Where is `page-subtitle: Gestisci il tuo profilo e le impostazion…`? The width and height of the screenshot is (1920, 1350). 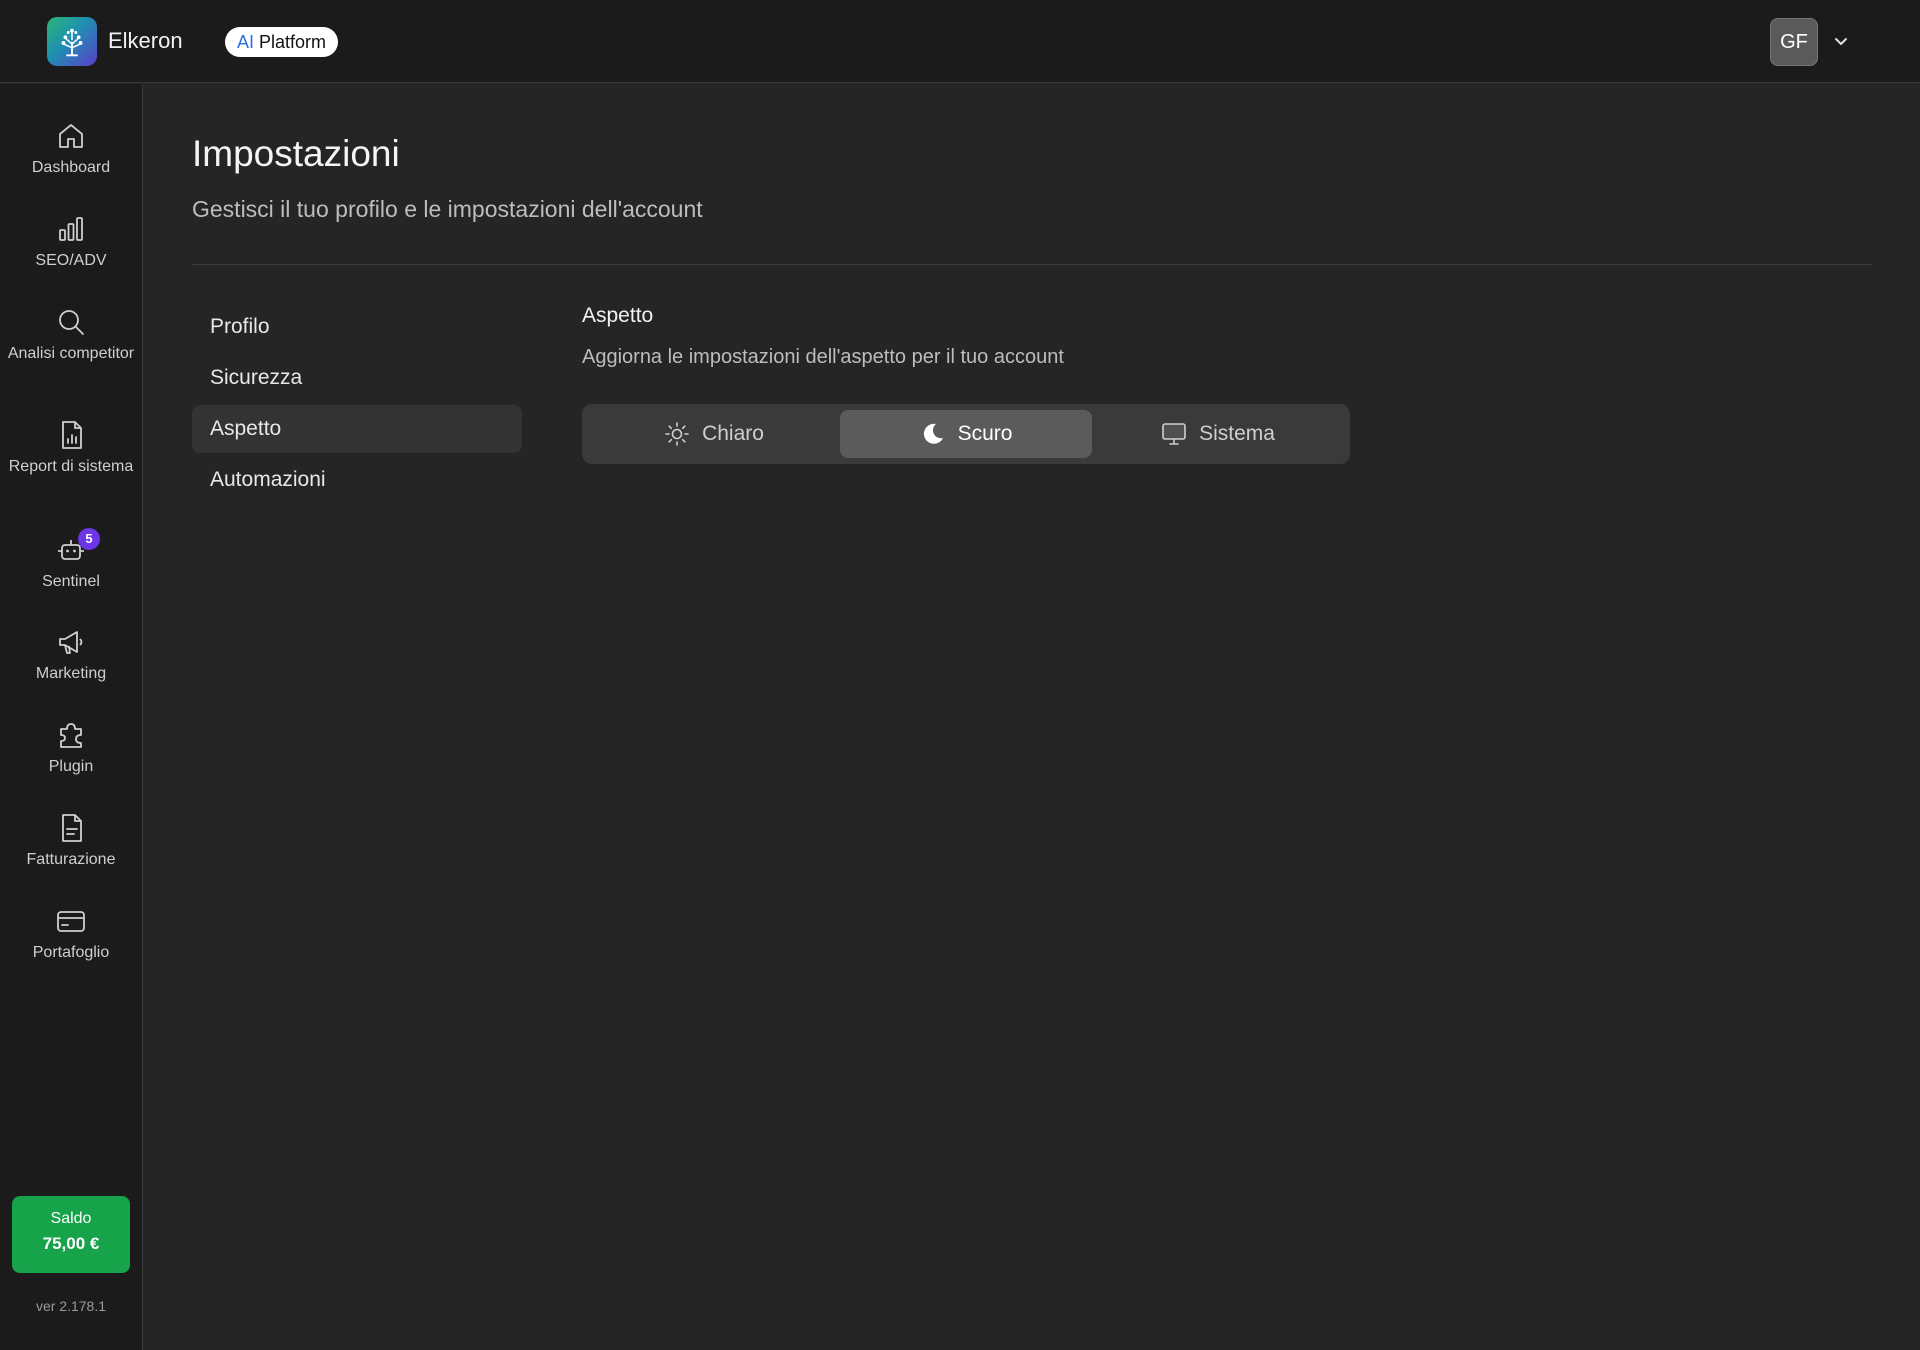
page-subtitle: Gestisci il tuo profilo e le impostazion… is located at coordinates (447, 209).